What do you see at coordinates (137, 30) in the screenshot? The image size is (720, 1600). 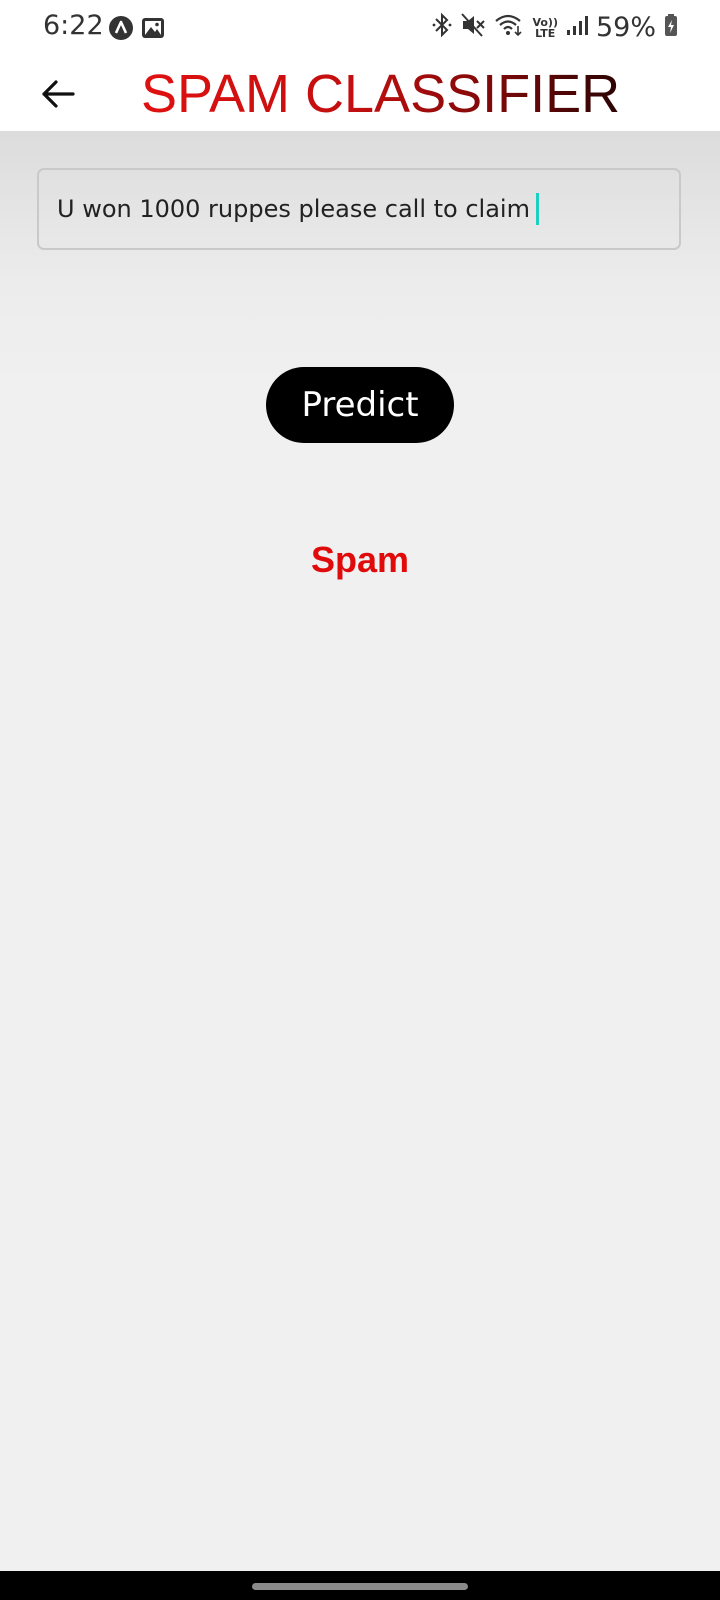 I see `status-notification-icons` at bounding box center [137, 30].